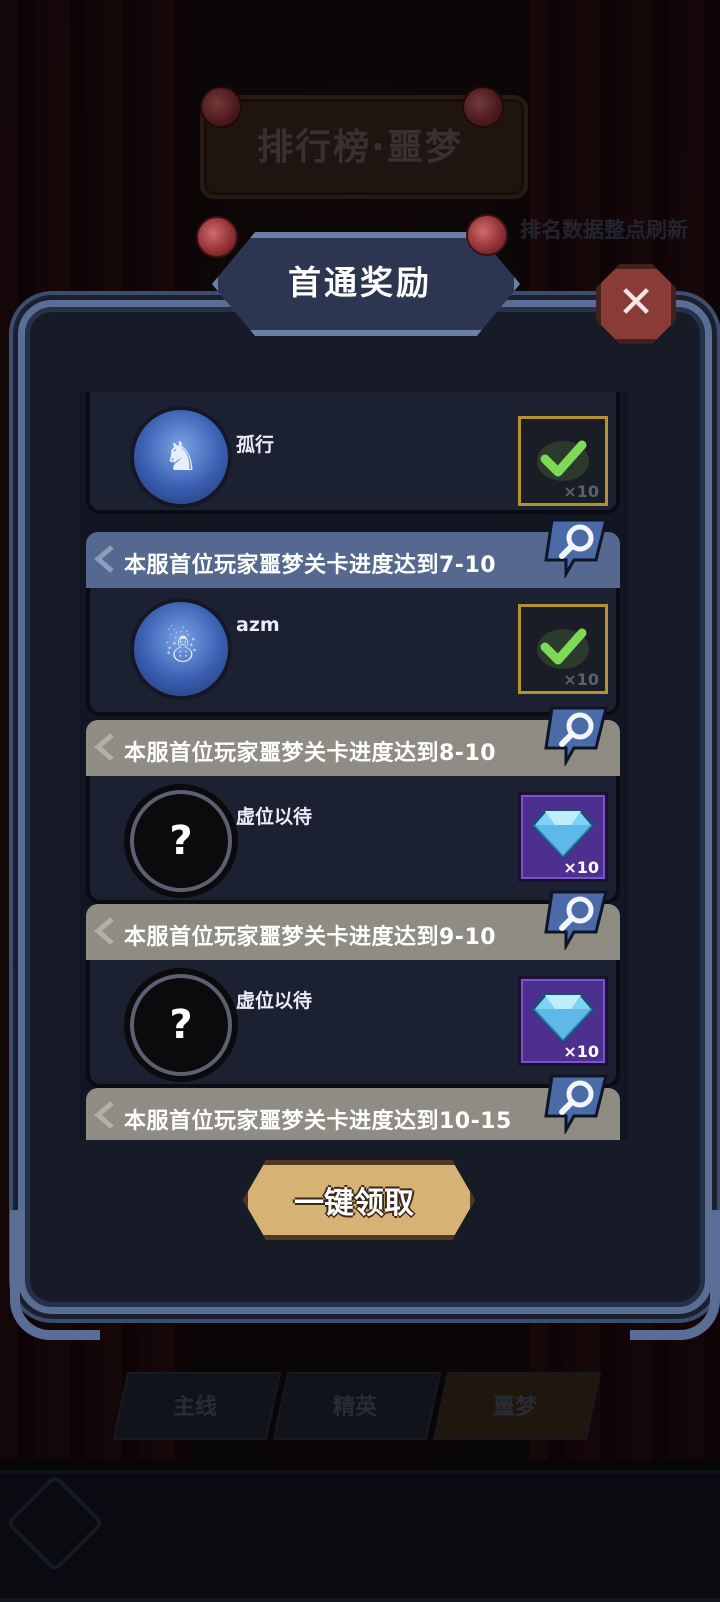  I want to click on requirement-header: 本服首位玩家噩梦关卡进度达到7-10, so click(353, 560).